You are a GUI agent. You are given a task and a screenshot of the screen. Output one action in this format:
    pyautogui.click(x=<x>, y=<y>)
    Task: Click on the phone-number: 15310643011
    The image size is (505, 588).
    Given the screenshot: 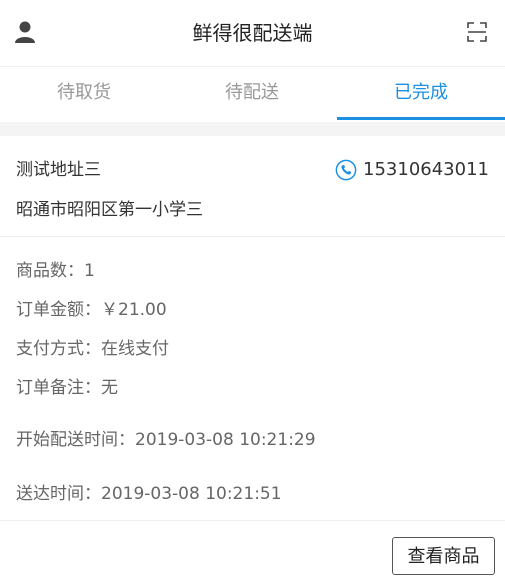 What is the action you would take?
    pyautogui.click(x=426, y=169)
    